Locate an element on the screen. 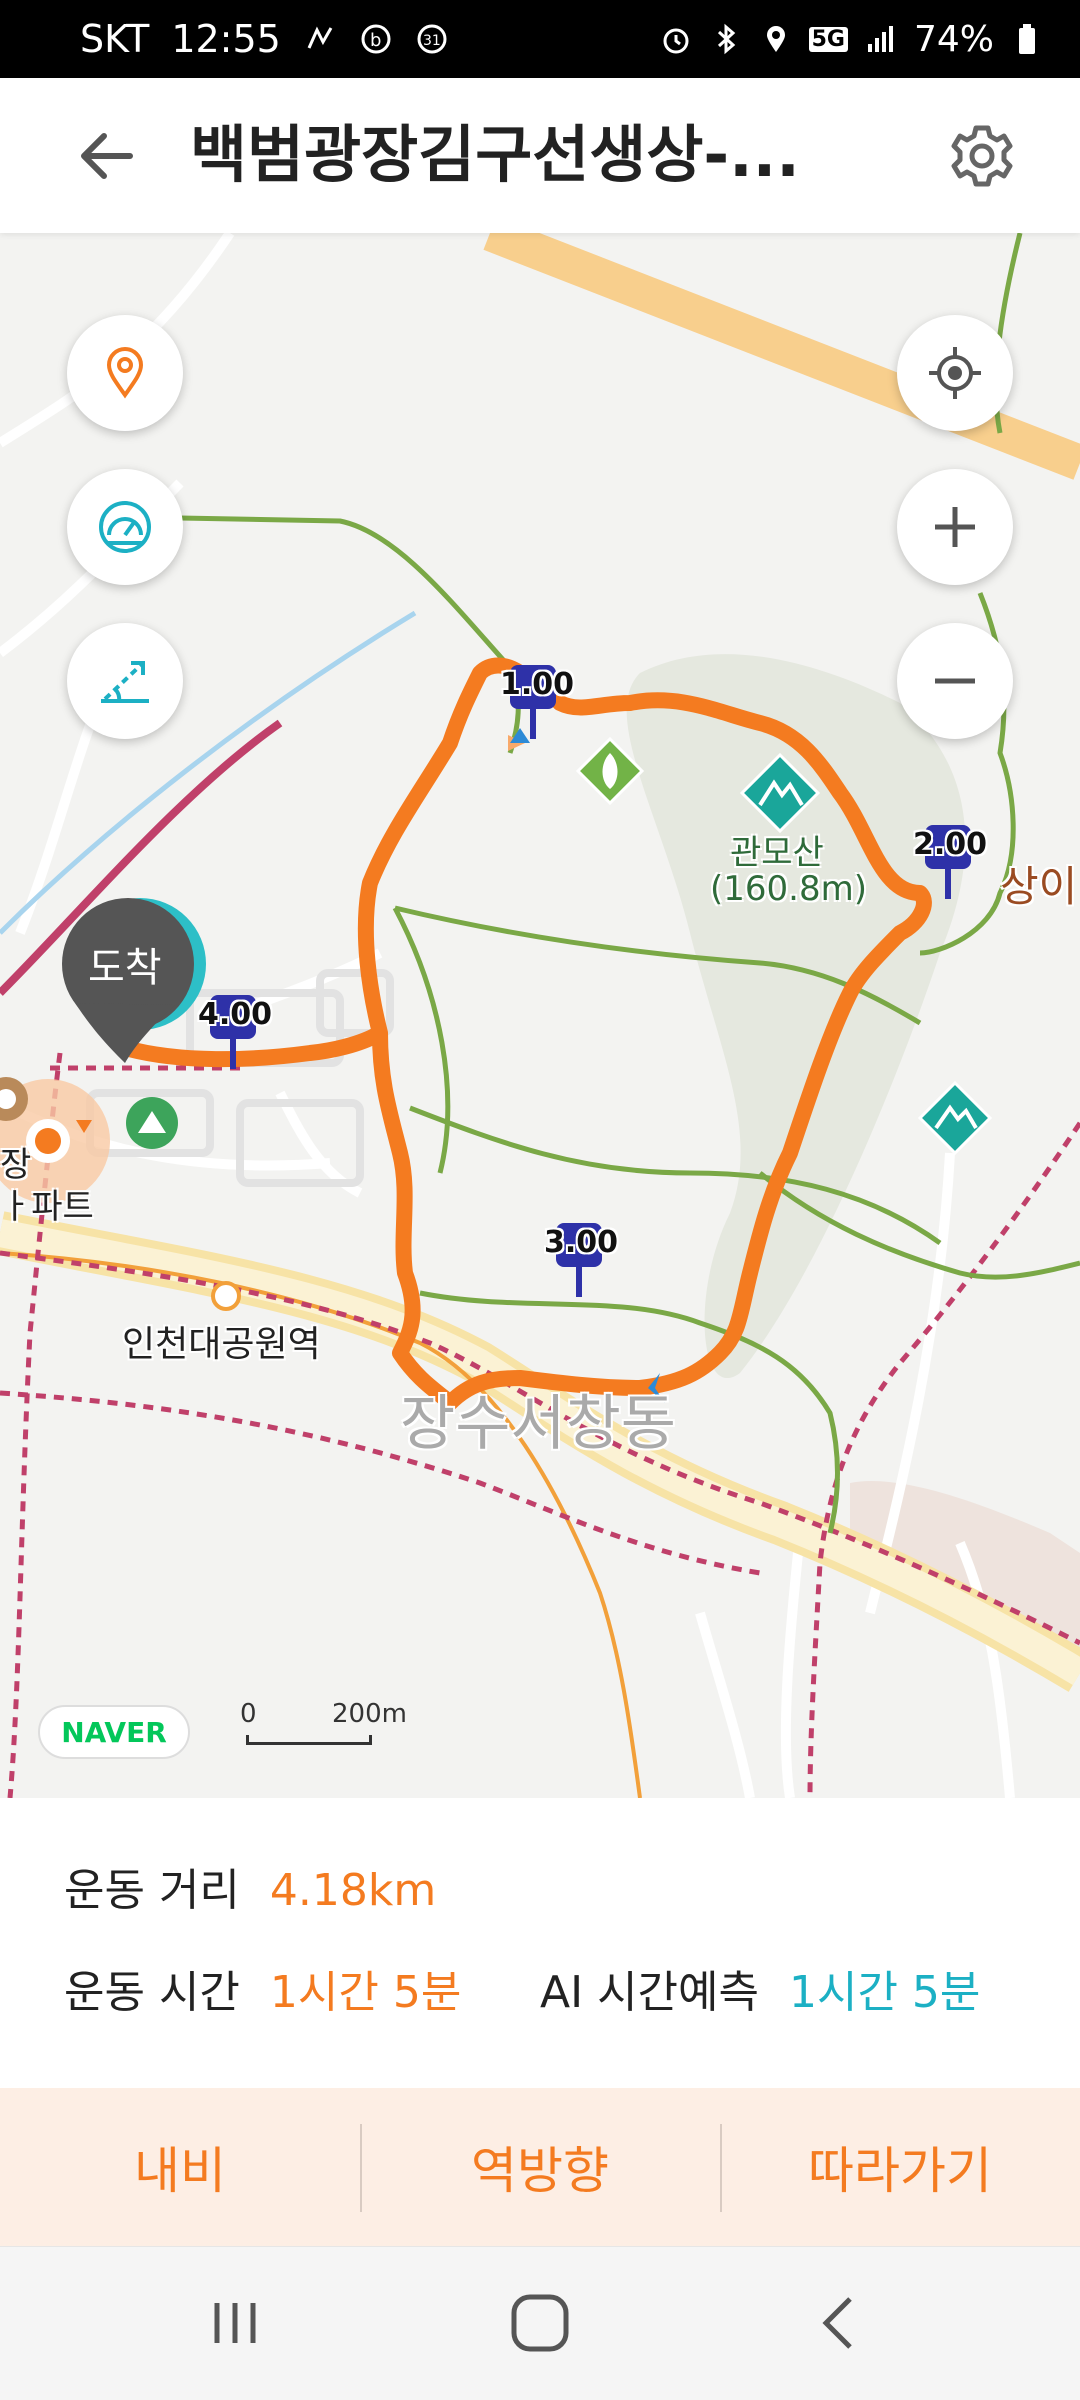  zoom-in-button is located at coordinates (955, 527).